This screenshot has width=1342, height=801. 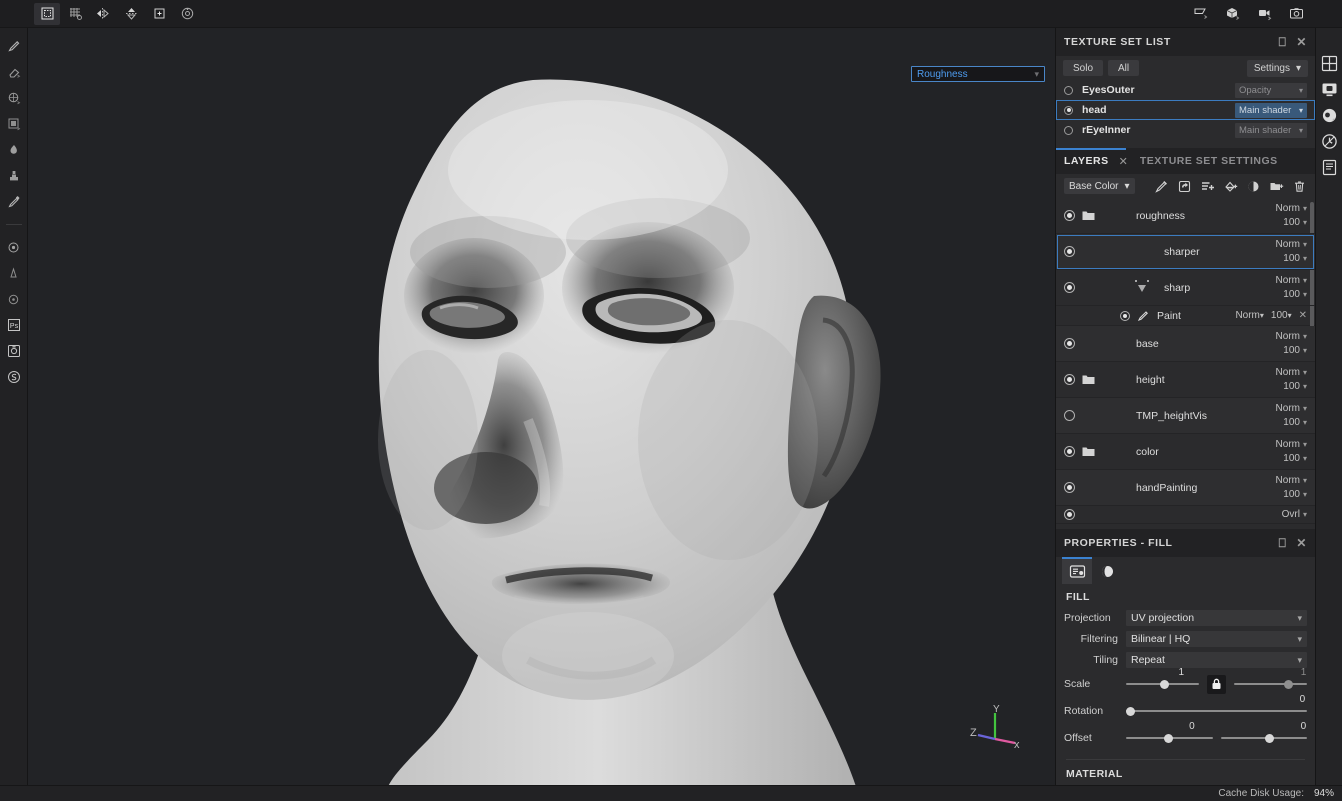 I want to click on polygon-fill-icon, so click(x=14, y=124).